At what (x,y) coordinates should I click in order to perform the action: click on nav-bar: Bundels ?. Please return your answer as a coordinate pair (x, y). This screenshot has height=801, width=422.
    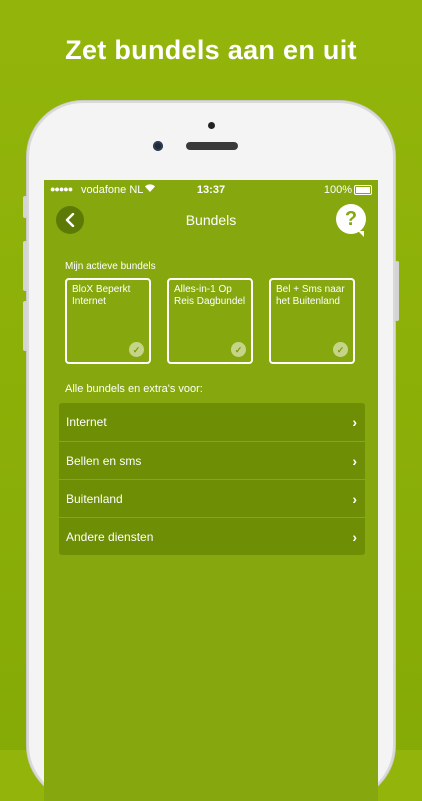
    Looking at the image, I should click on (211, 222).